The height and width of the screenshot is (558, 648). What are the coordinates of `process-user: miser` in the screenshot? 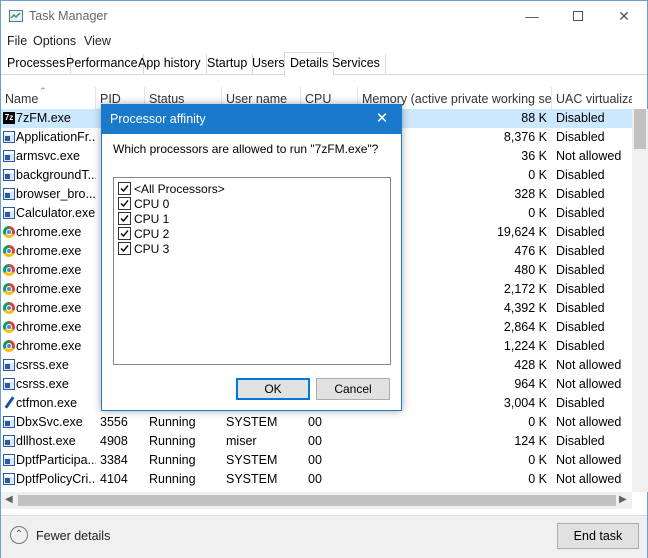 It's located at (241, 441).